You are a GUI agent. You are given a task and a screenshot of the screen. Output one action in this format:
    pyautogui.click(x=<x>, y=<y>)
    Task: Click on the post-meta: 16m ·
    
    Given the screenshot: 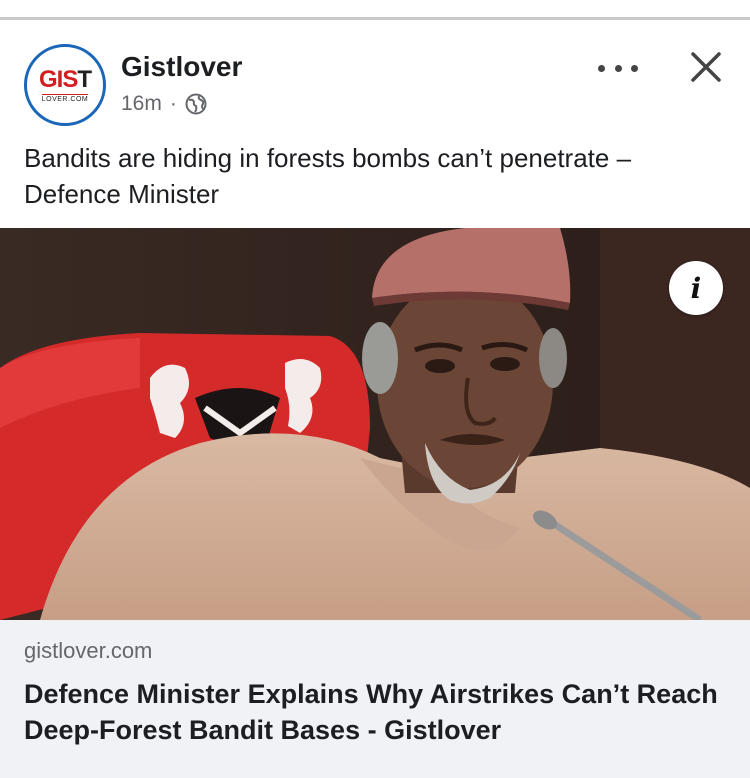 What is the action you would take?
    pyautogui.click(x=164, y=104)
    